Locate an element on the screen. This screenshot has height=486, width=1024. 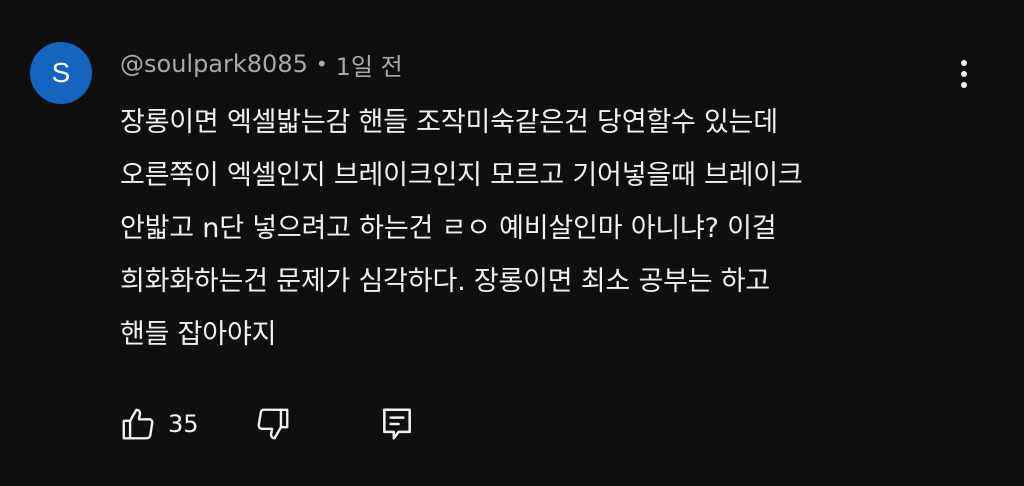
reply-button is located at coordinates (397, 424).